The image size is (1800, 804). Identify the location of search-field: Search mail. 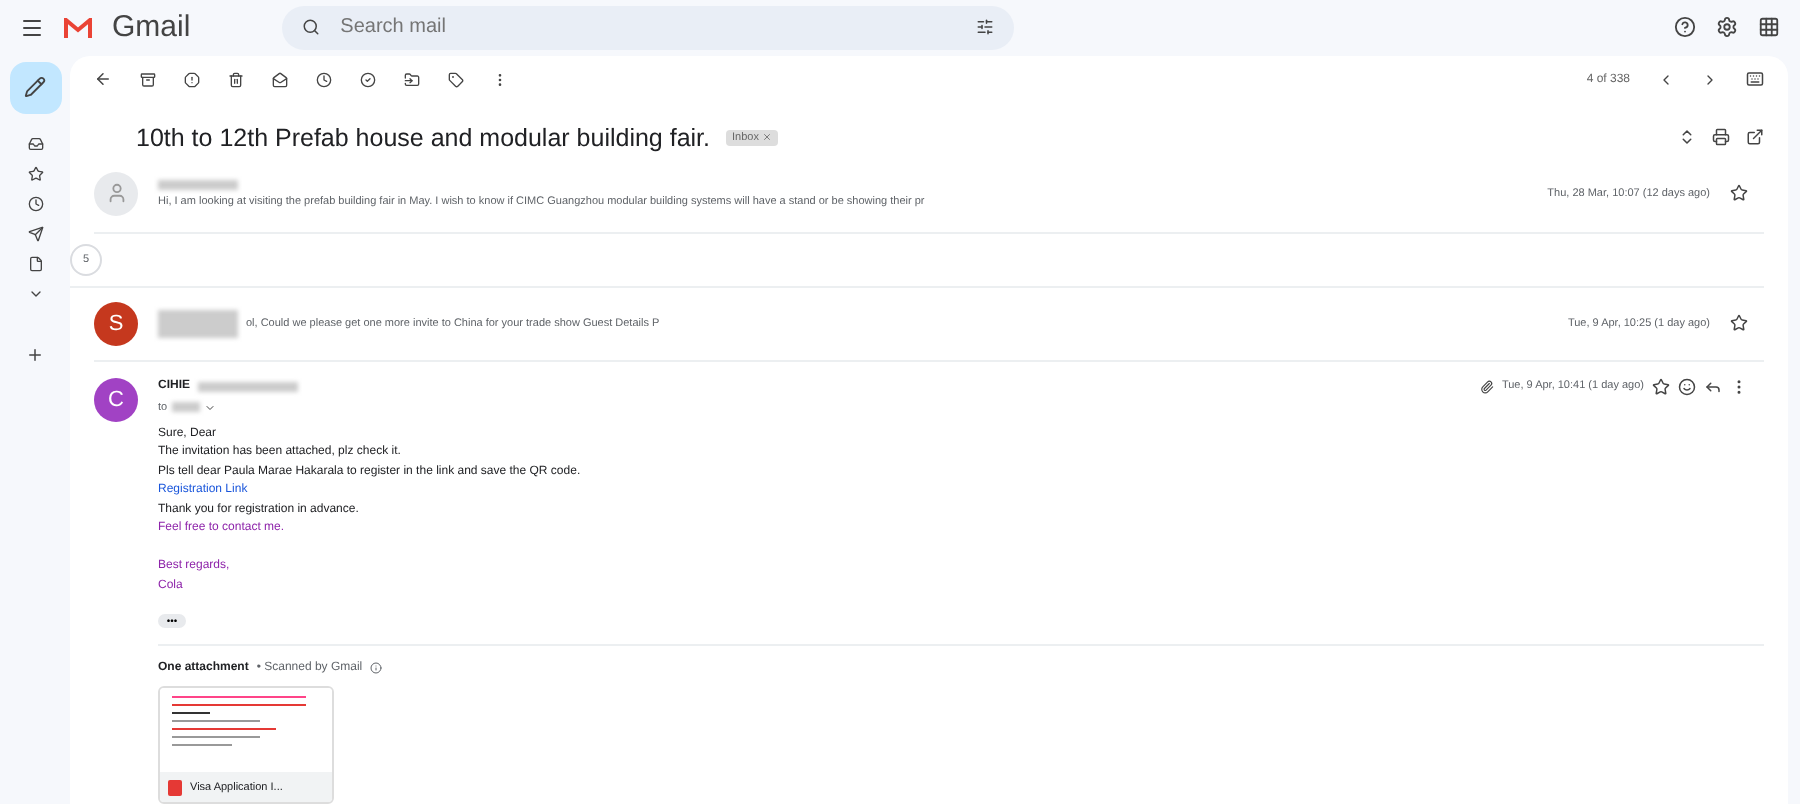
(648, 27).